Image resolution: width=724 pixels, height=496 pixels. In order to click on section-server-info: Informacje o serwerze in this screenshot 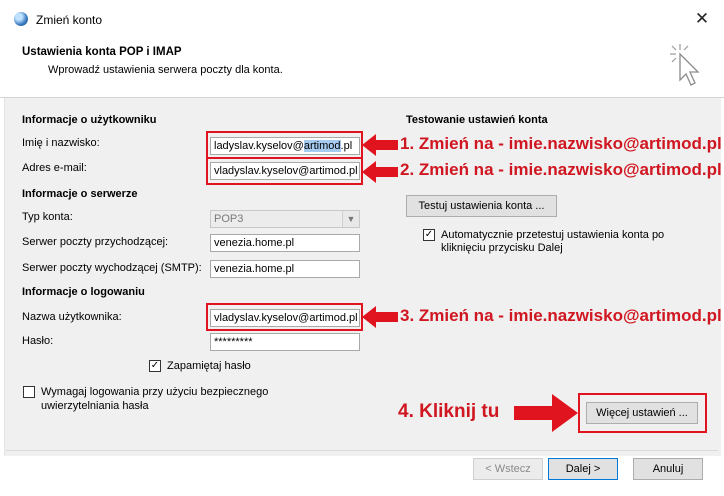, I will do `click(80, 194)`.